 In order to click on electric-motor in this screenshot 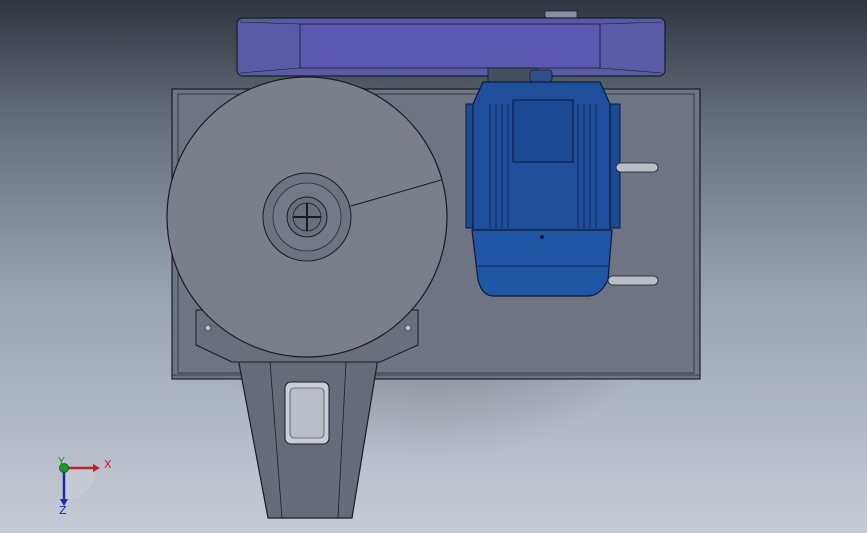, I will do `click(543, 189)`.